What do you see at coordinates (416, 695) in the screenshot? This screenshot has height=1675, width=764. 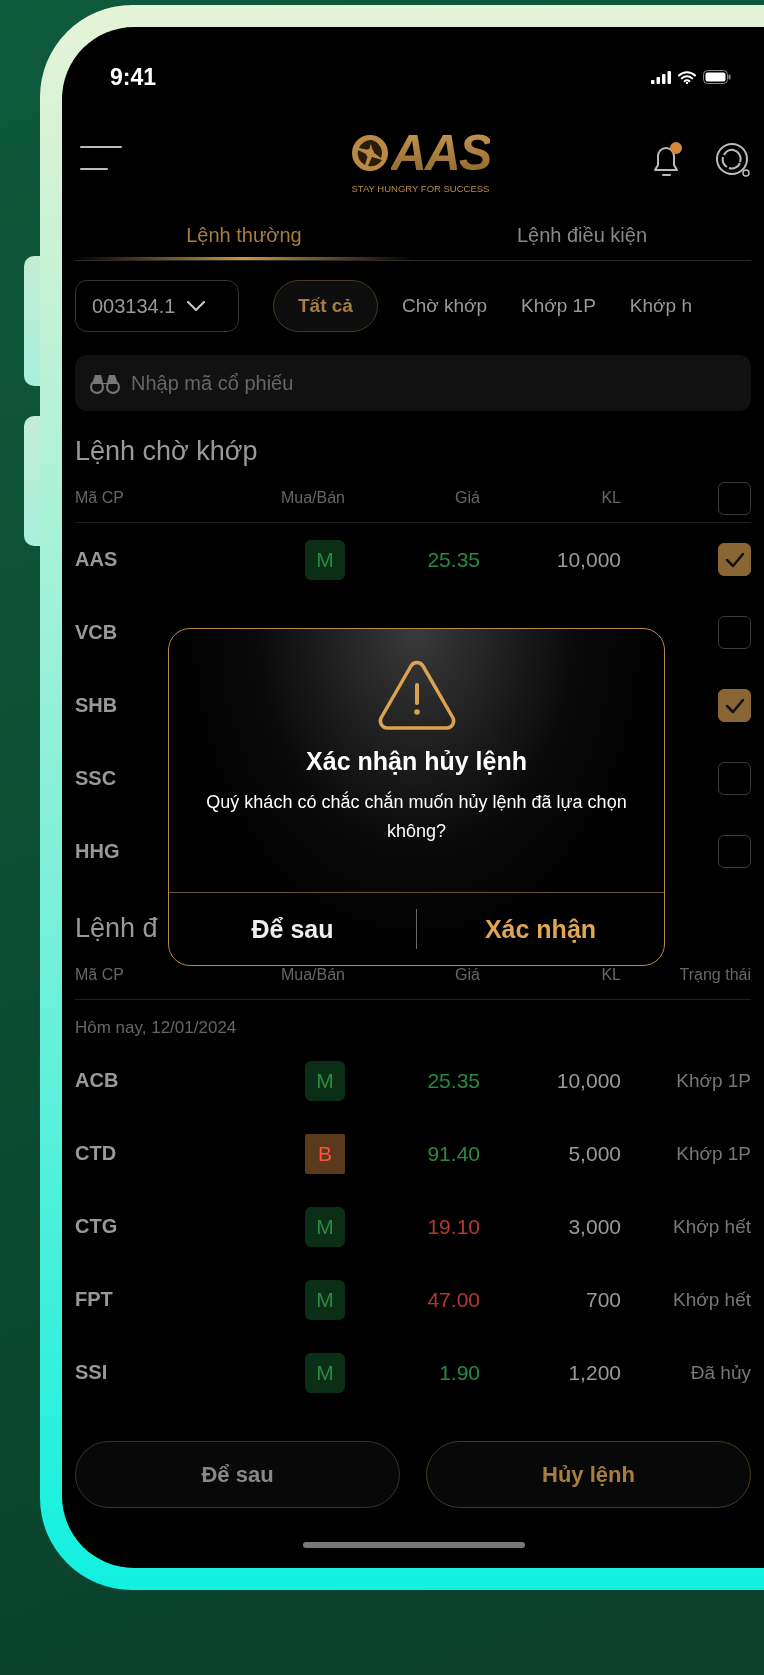 I see `warning-icon` at bounding box center [416, 695].